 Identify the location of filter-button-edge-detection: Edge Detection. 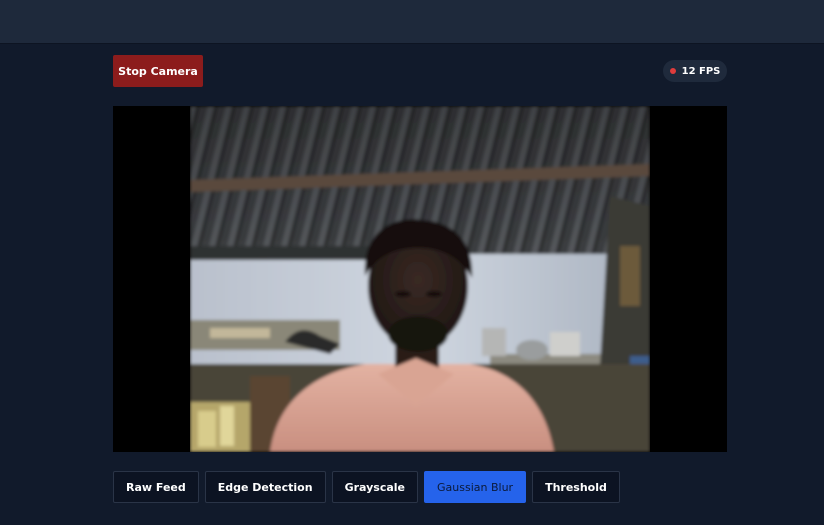
(265, 487).